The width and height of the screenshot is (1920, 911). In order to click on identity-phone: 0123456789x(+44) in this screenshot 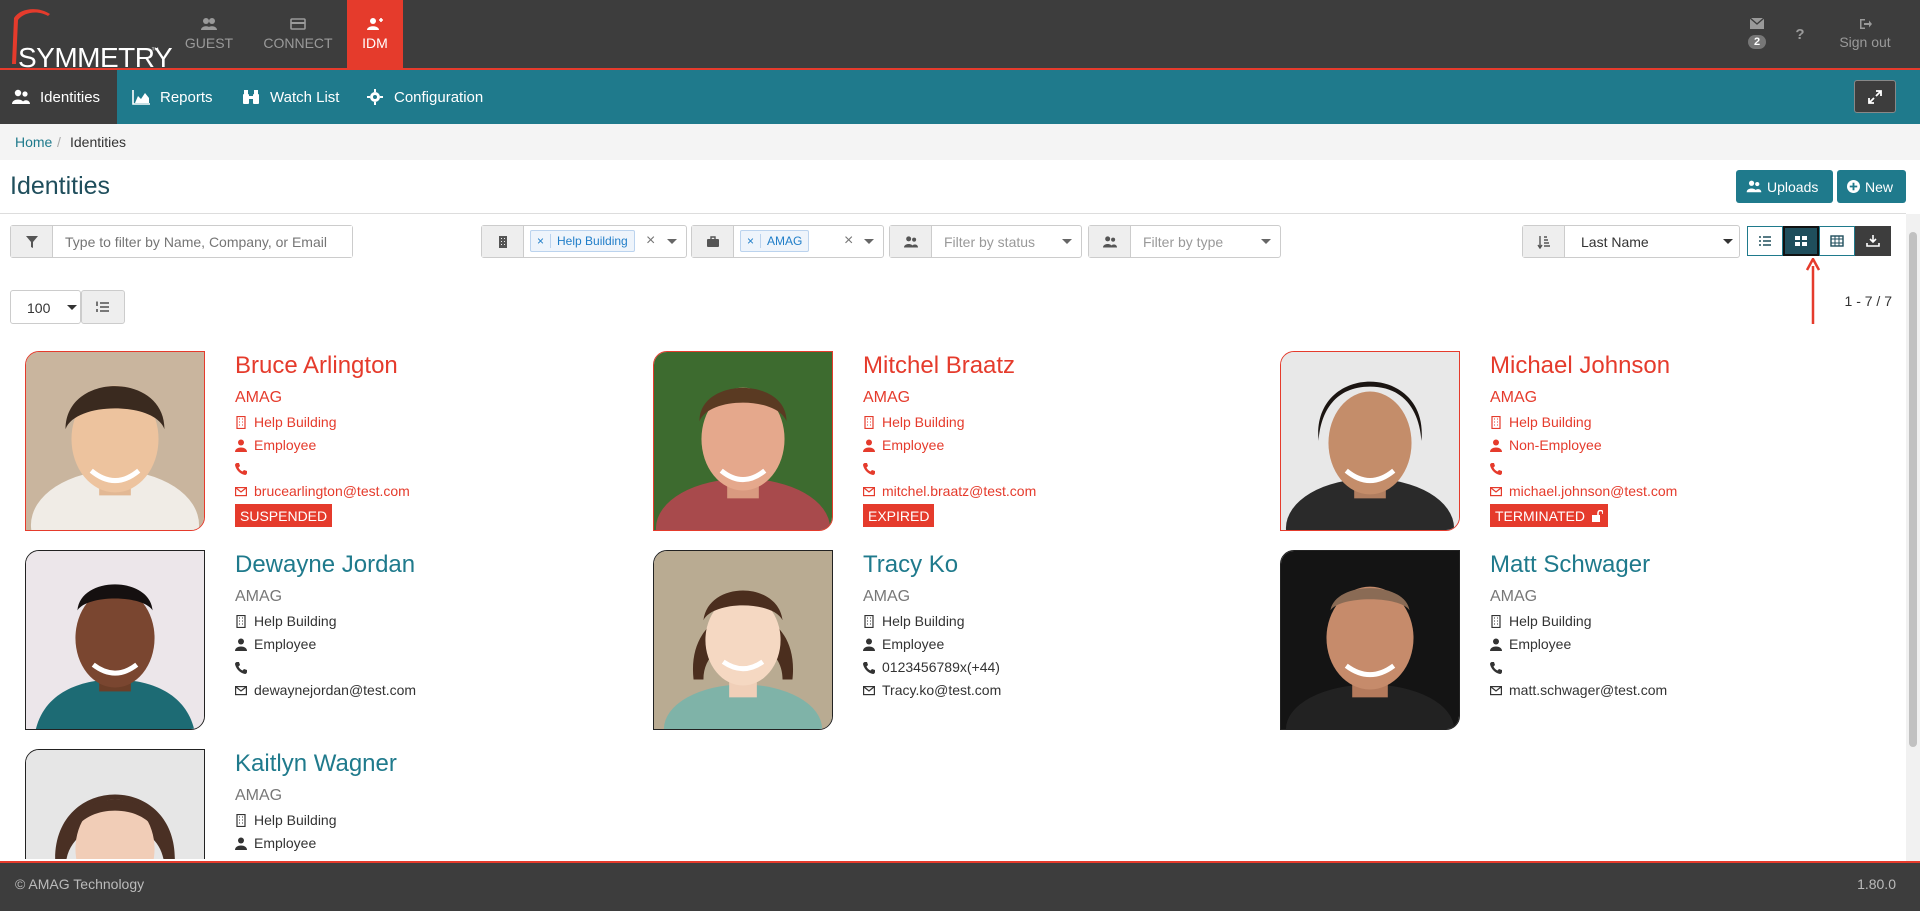, I will do `click(941, 667)`.